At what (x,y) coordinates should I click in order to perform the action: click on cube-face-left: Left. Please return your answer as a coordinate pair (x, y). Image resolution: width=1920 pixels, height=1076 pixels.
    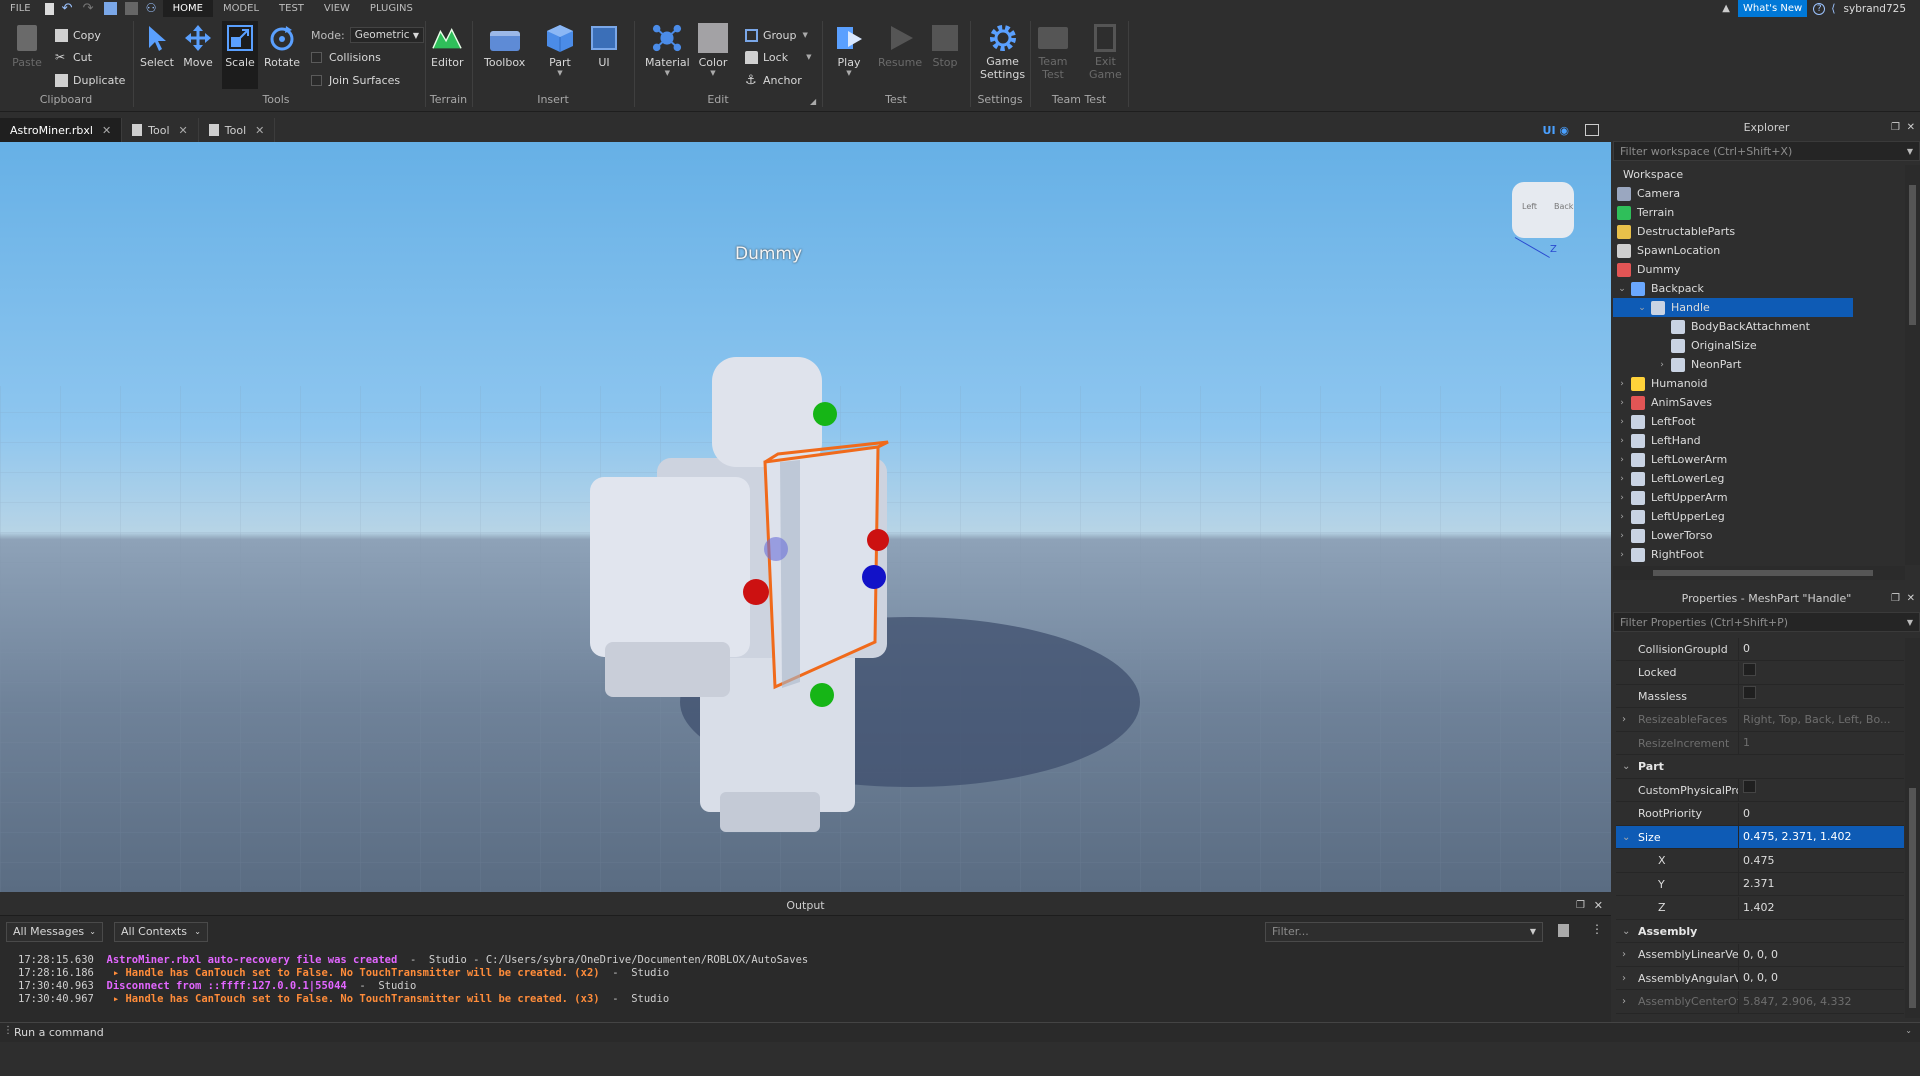
    Looking at the image, I should click on (1529, 206).